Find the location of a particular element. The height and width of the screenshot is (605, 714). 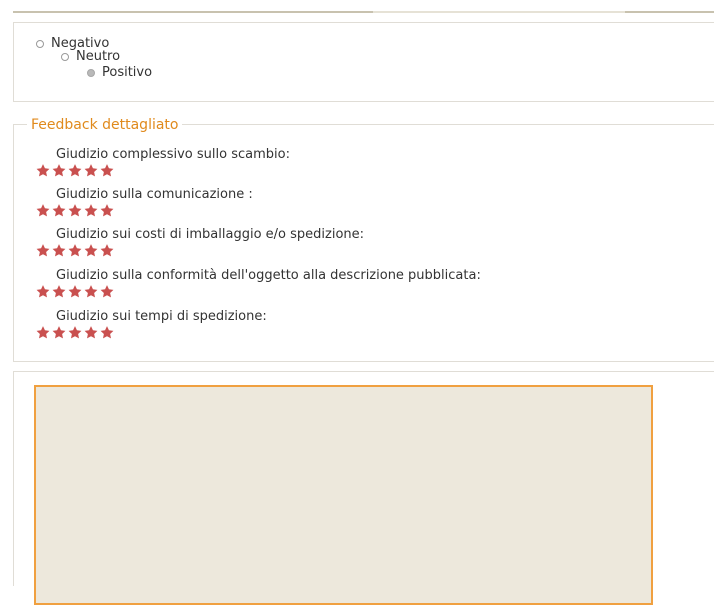

rating-option-neutro: Neutro is located at coordinates (90, 56).